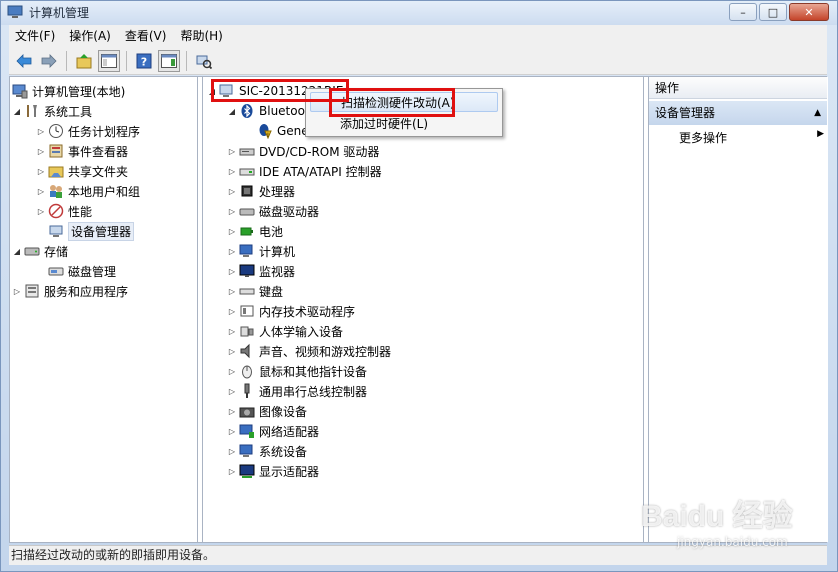  Describe the element at coordinates (56, 131) in the screenshot. I see `clock-icon` at that location.